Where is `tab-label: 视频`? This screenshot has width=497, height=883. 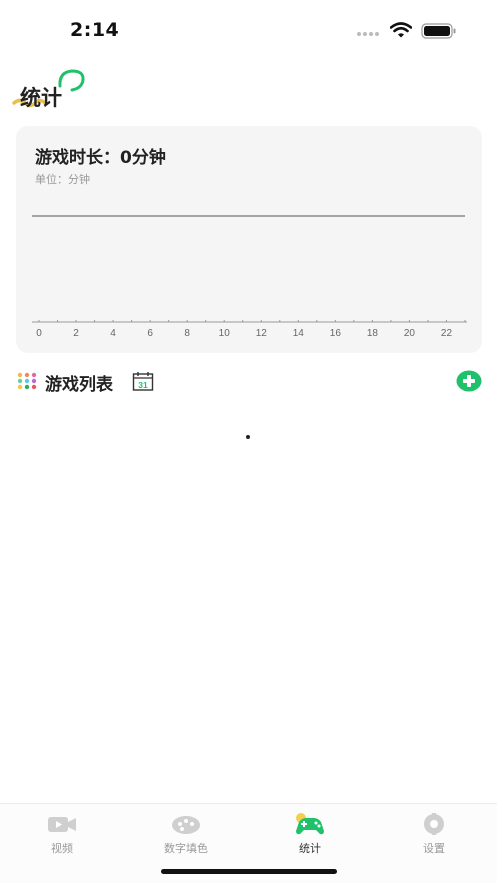
tab-label: 视频 is located at coordinates (62, 848).